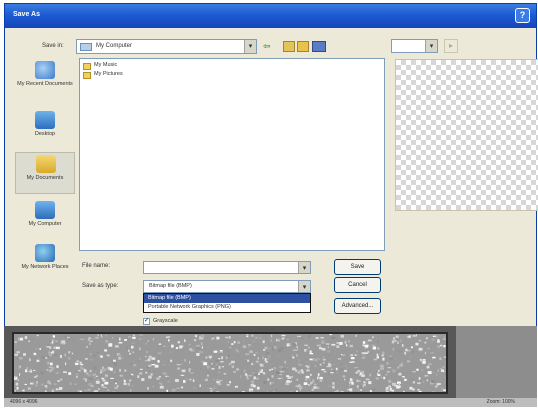 The image size is (538, 411). What do you see at coordinates (146, 321) in the screenshot?
I see `grayscale-checkbox: ✓` at bounding box center [146, 321].